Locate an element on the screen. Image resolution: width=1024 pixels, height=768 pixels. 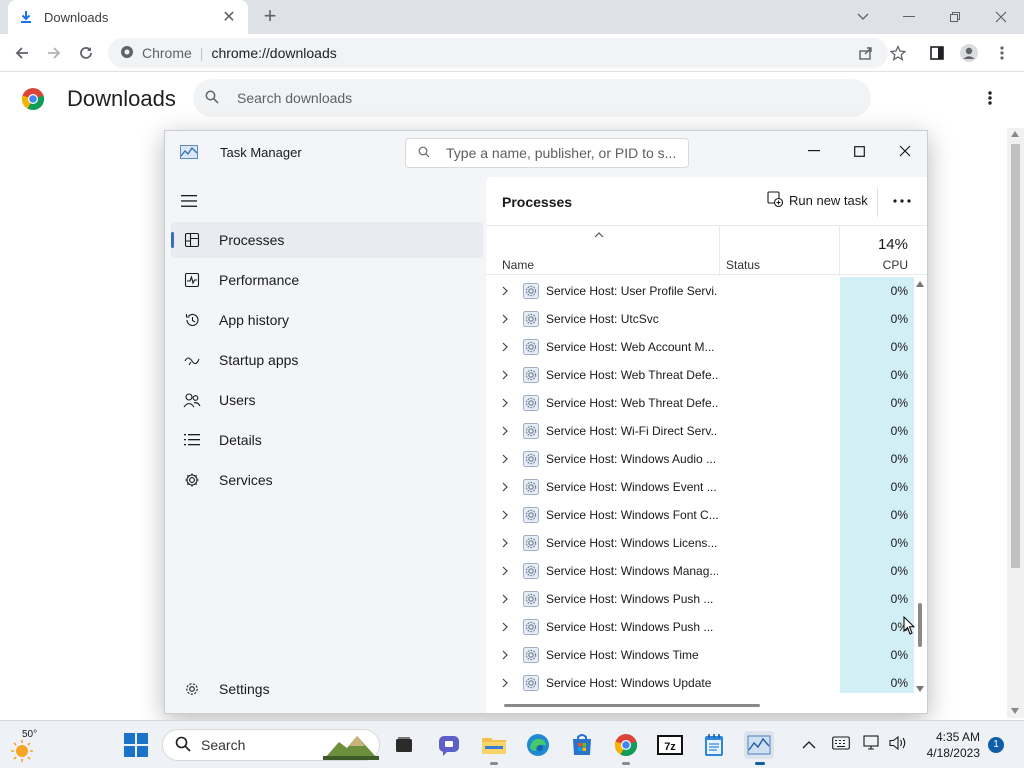
chrome-menu-icon is located at coordinates (1002, 53).